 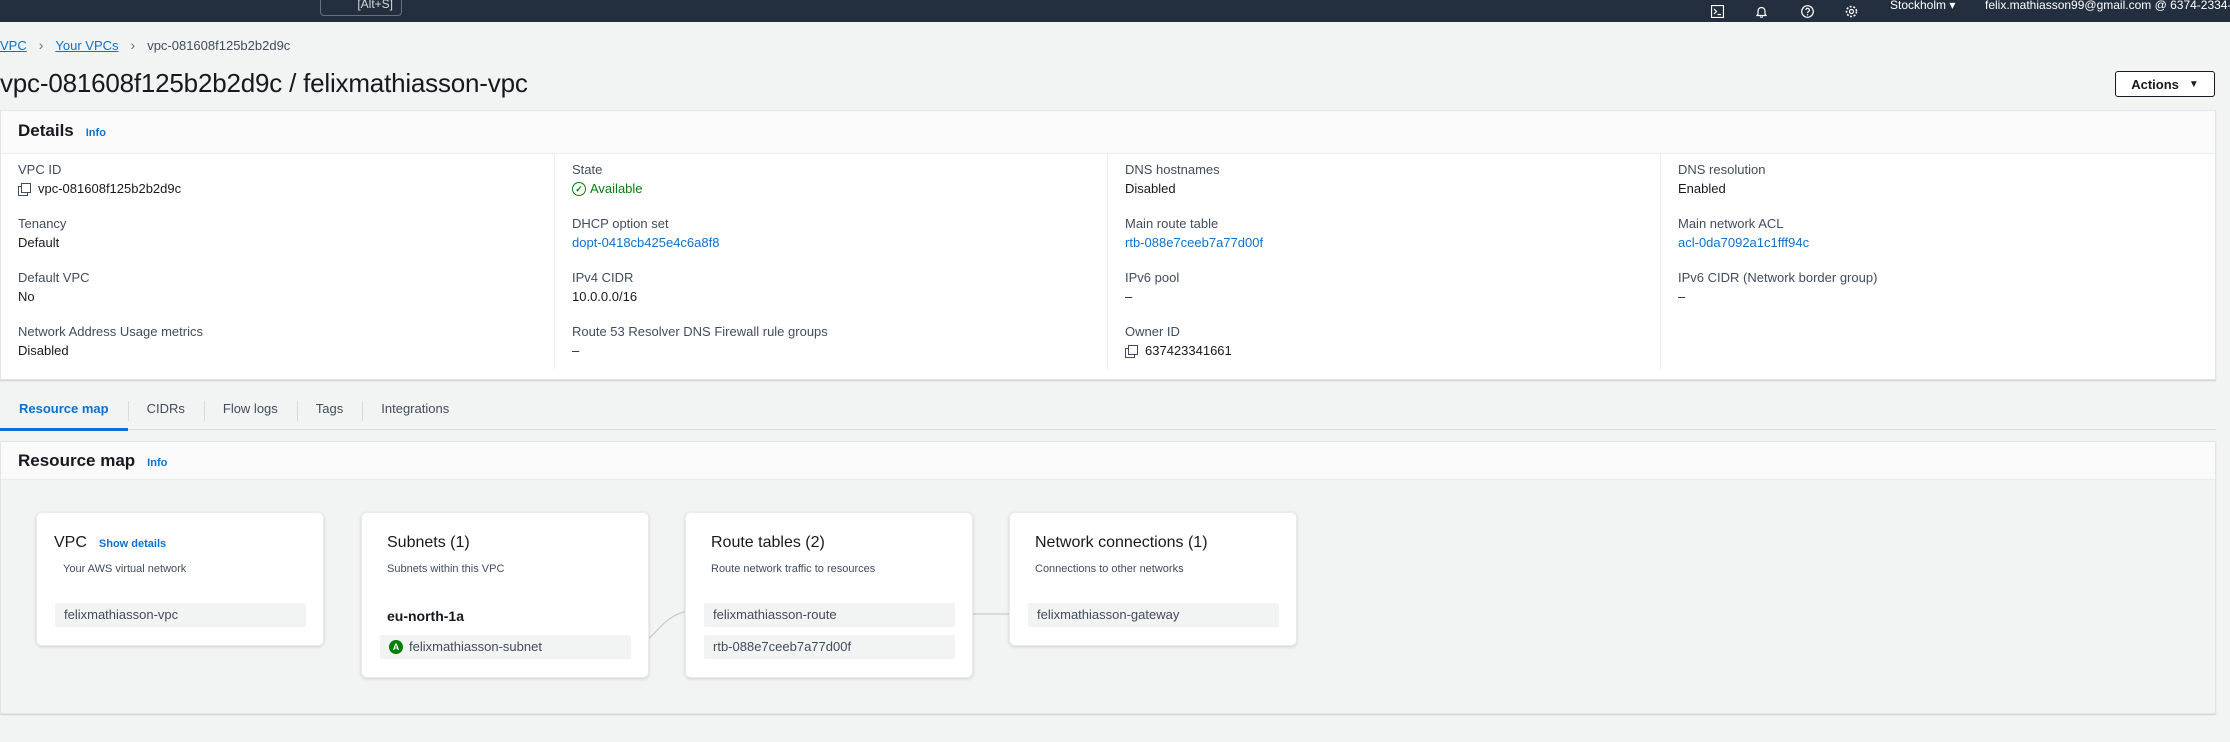 What do you see at coordinates (829, 615) in the screenshot?
I see `route-table-item: felixmathiasson-route` at bounding box center [829, 615].